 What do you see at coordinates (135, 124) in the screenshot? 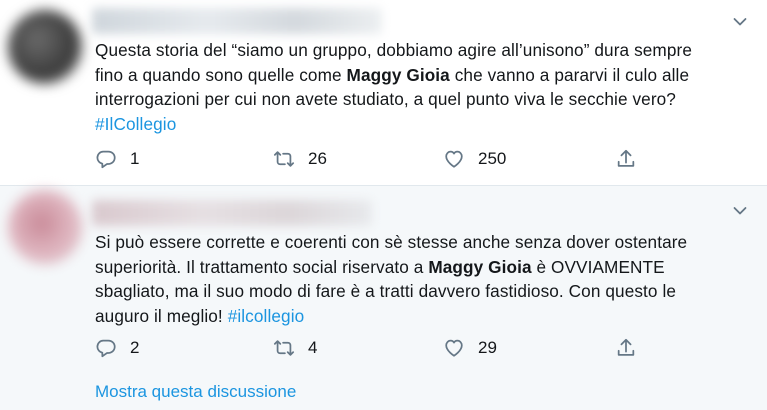
I see `hashtag-link: #IlCollegio` at bounding box center [135, 124].